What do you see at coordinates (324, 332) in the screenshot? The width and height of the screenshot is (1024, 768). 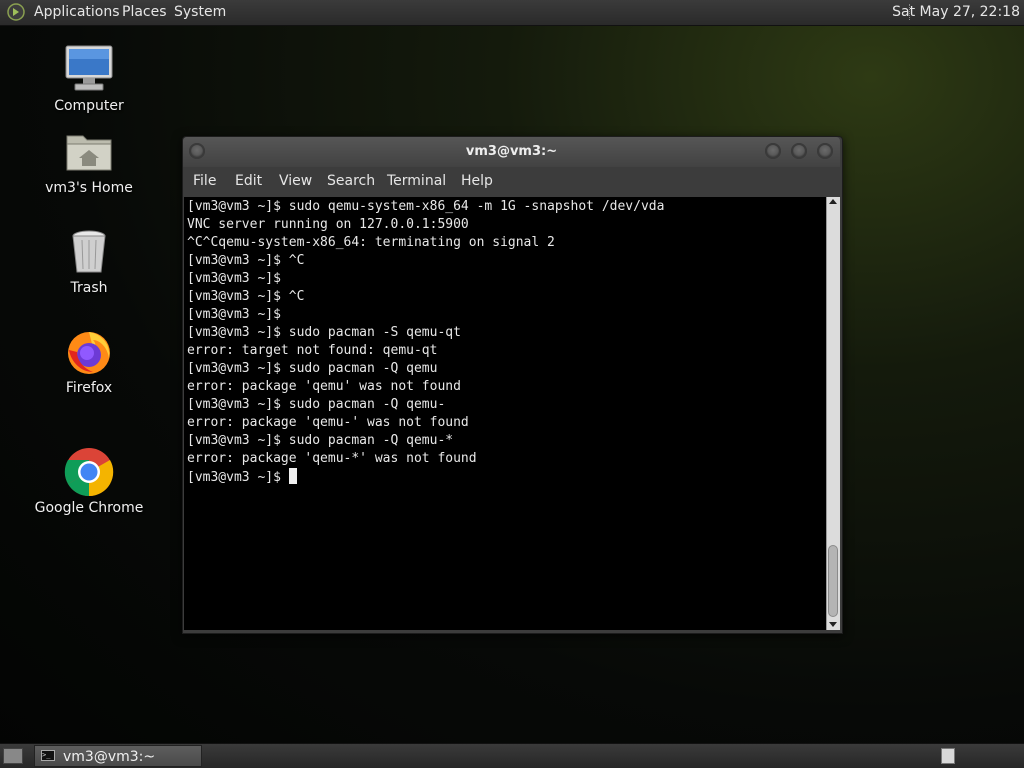 I see `terminal-line: [vm3@vm3 ~]$ sudo pacman -S qemu-qt` at bounding box center [324, 332].